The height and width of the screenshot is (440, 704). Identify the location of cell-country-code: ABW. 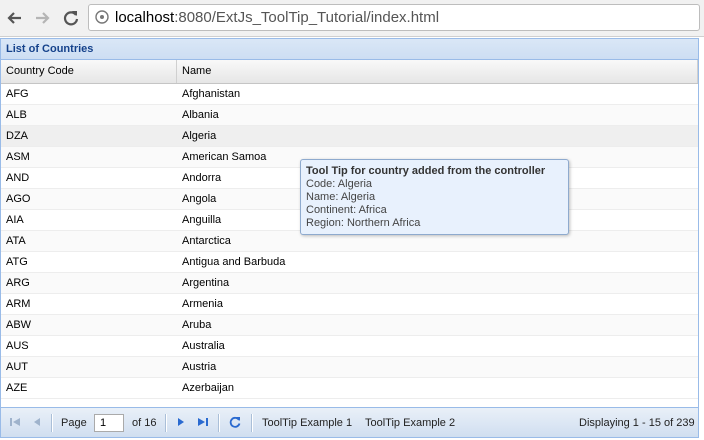
(19, 325).